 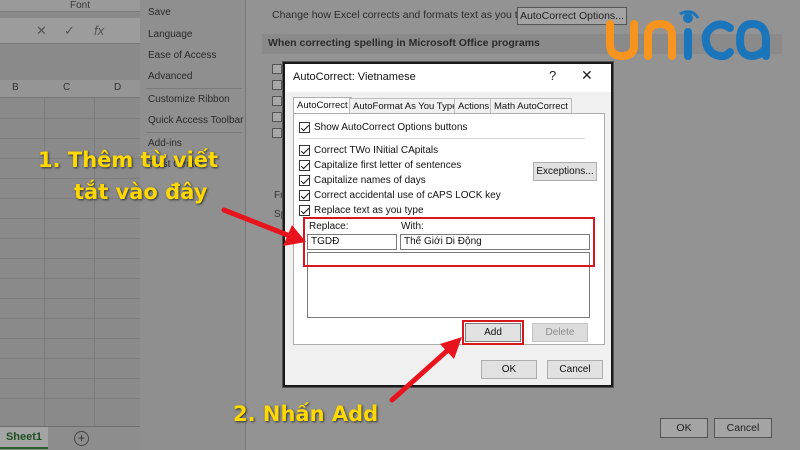 I want to click on option-replace-text: Replace text as you type, so click(x=361, y=210).